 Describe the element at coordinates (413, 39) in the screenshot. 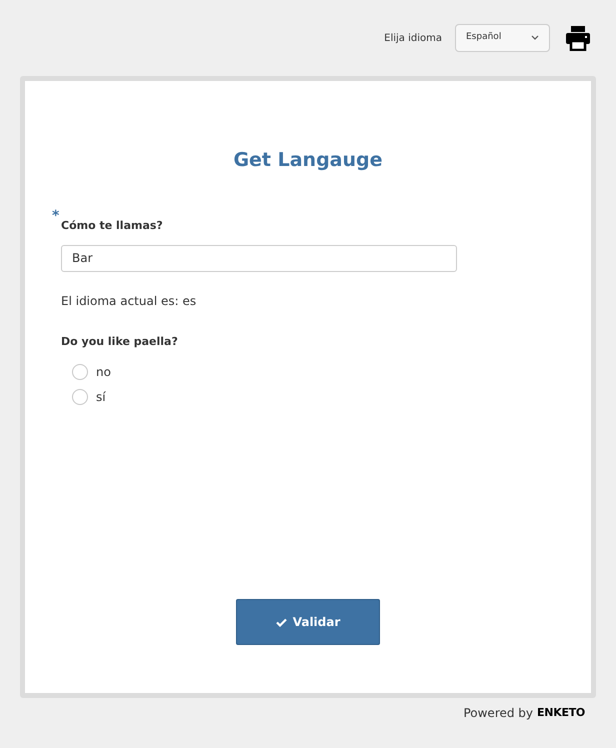

I see `language-label: Elija idioma` at that location.